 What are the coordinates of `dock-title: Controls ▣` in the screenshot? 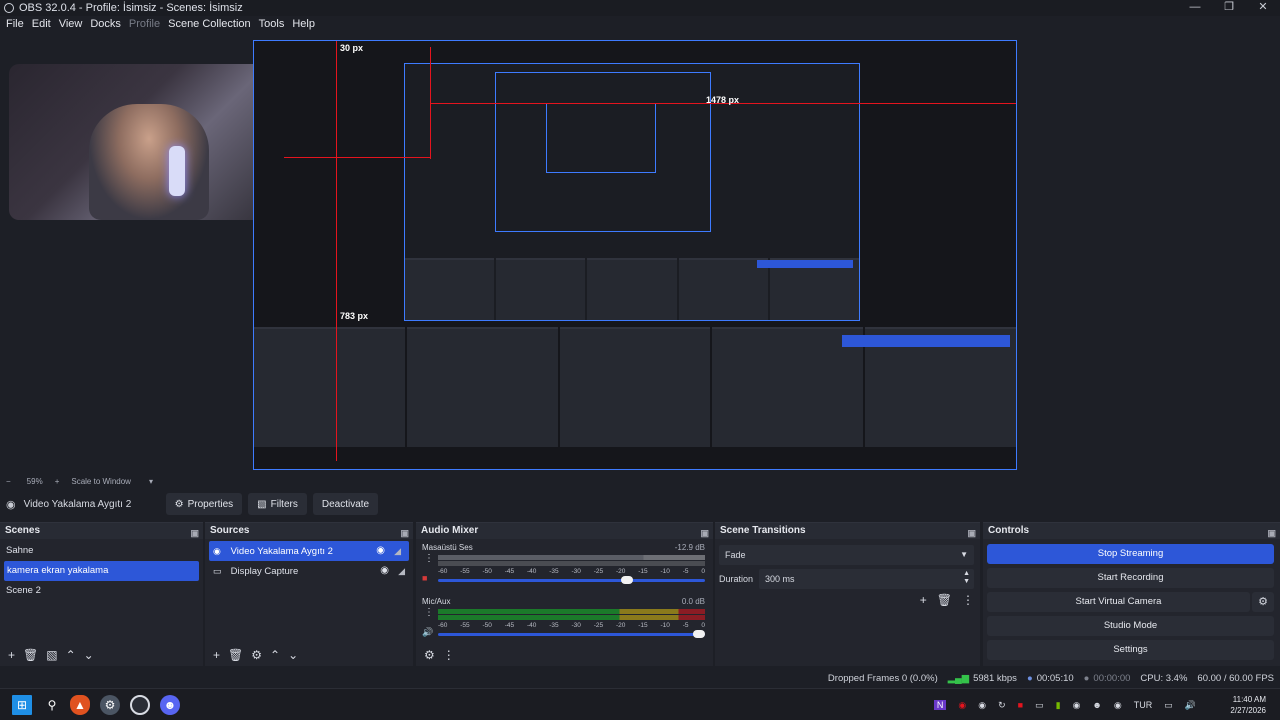 It's located at (1131, 531).